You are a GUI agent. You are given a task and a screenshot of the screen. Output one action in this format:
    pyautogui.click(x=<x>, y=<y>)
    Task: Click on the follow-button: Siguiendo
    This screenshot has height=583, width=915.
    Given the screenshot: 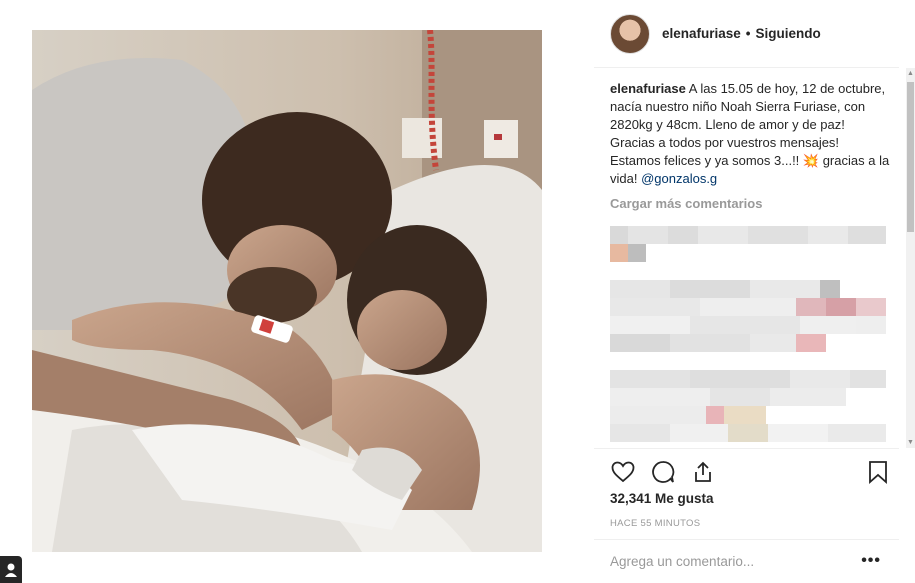 What is the action you would take?
    pyautogui.click(x=788, y=33)
    